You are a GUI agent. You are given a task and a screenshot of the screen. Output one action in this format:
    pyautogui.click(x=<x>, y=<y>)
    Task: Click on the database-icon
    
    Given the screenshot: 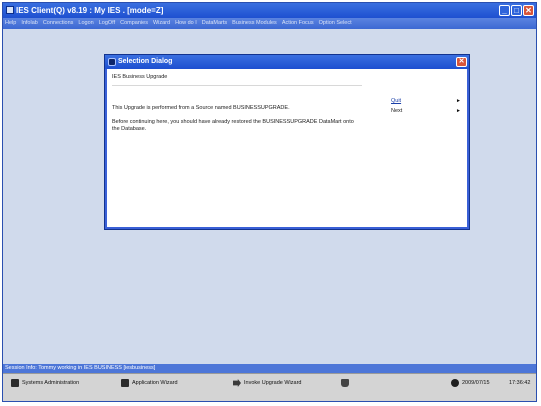 What is the action you would take?
    pyautogui.click(x=345, y=383)
    